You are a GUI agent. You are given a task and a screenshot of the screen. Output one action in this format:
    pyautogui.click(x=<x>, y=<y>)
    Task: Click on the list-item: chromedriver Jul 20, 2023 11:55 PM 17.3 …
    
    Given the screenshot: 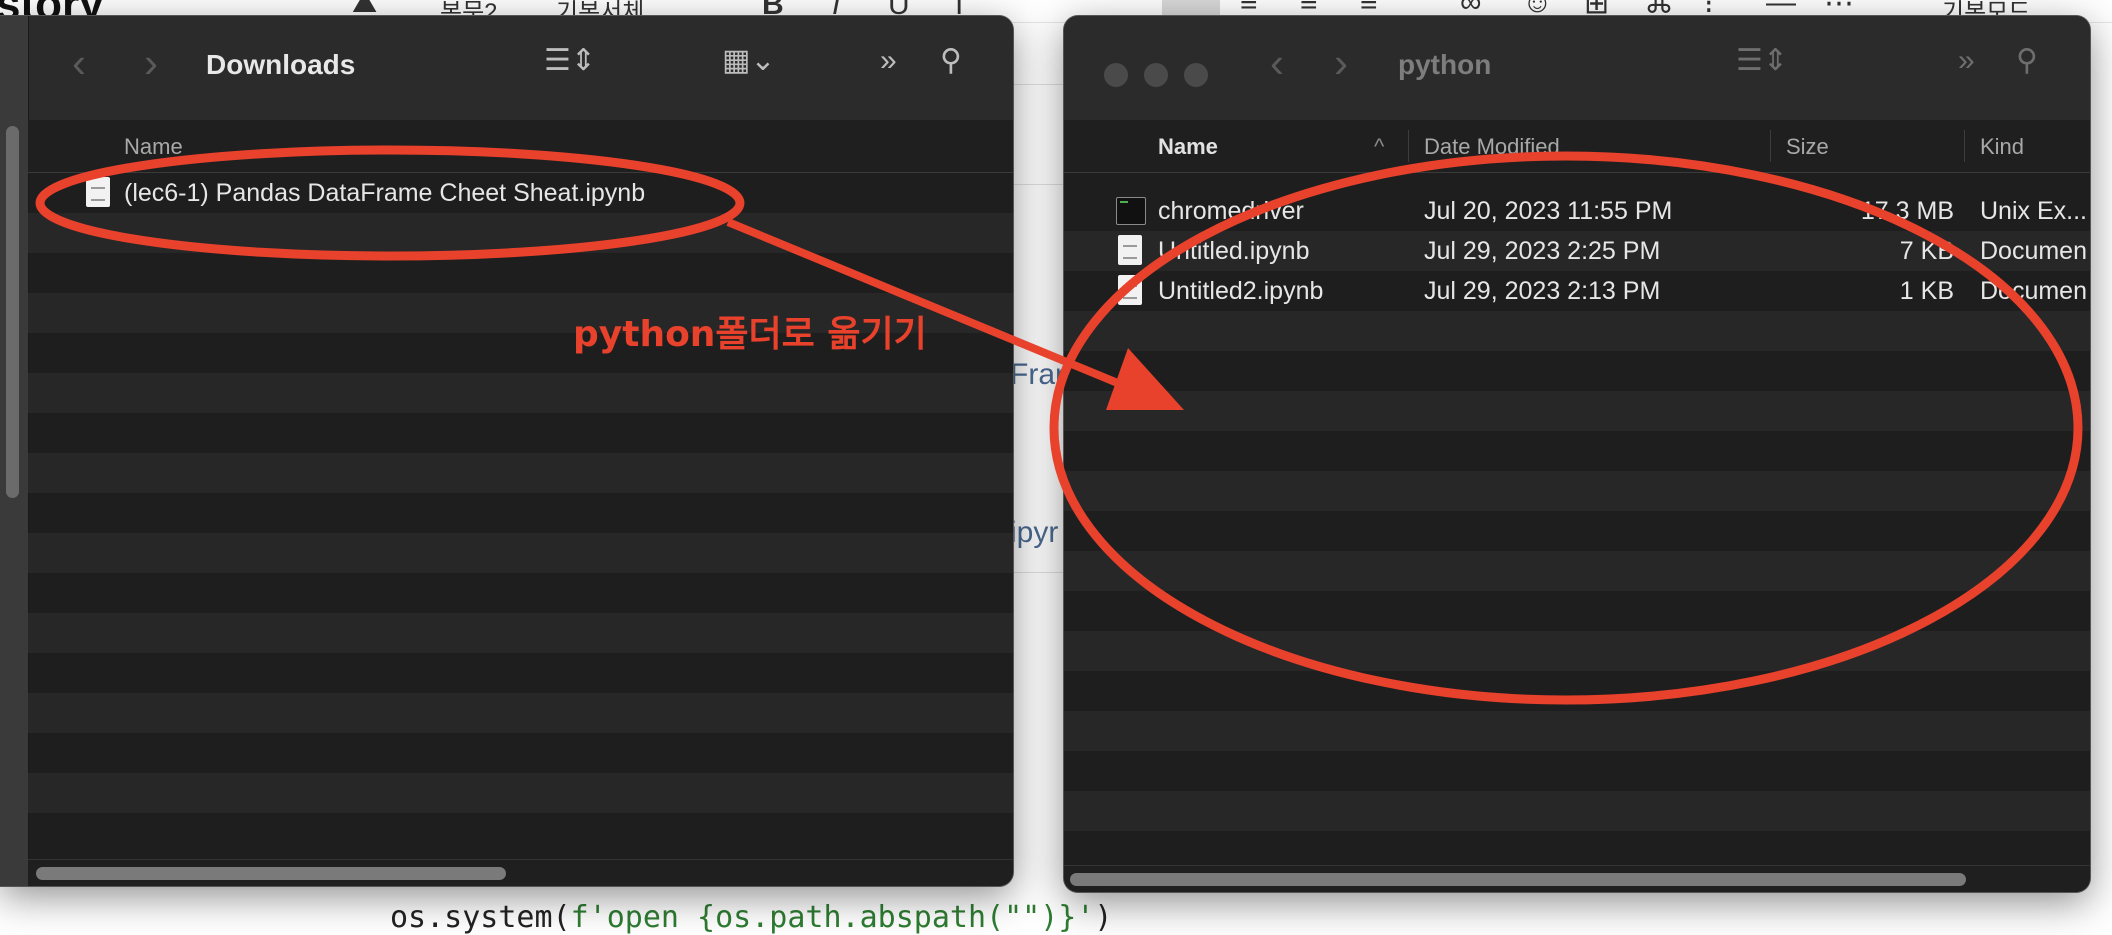 What is the action you would take?
    pyautogui.click(x=1577, y=211)
    